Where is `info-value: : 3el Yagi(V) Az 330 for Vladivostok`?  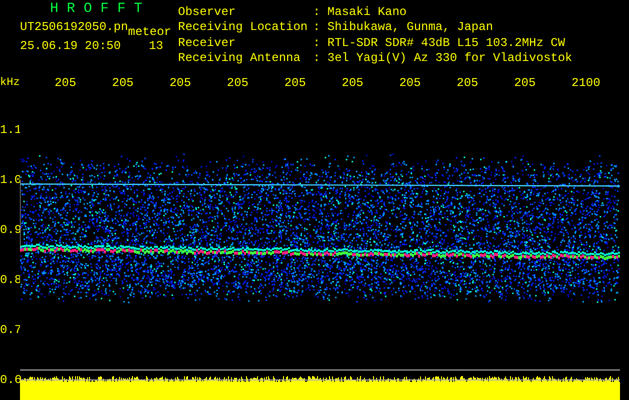 info-value: : 3el Yagi(V) Az 330 for Vladivostok is located at coordinates (442, 58).